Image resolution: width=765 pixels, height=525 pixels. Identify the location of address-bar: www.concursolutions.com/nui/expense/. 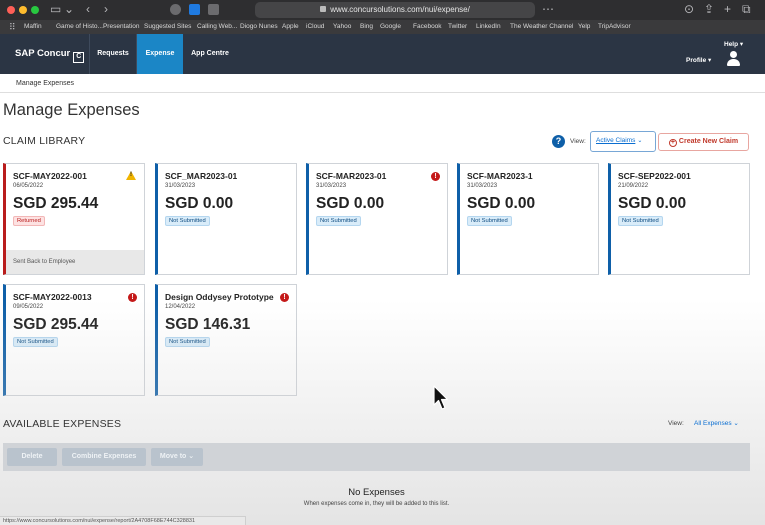
(395, 10).